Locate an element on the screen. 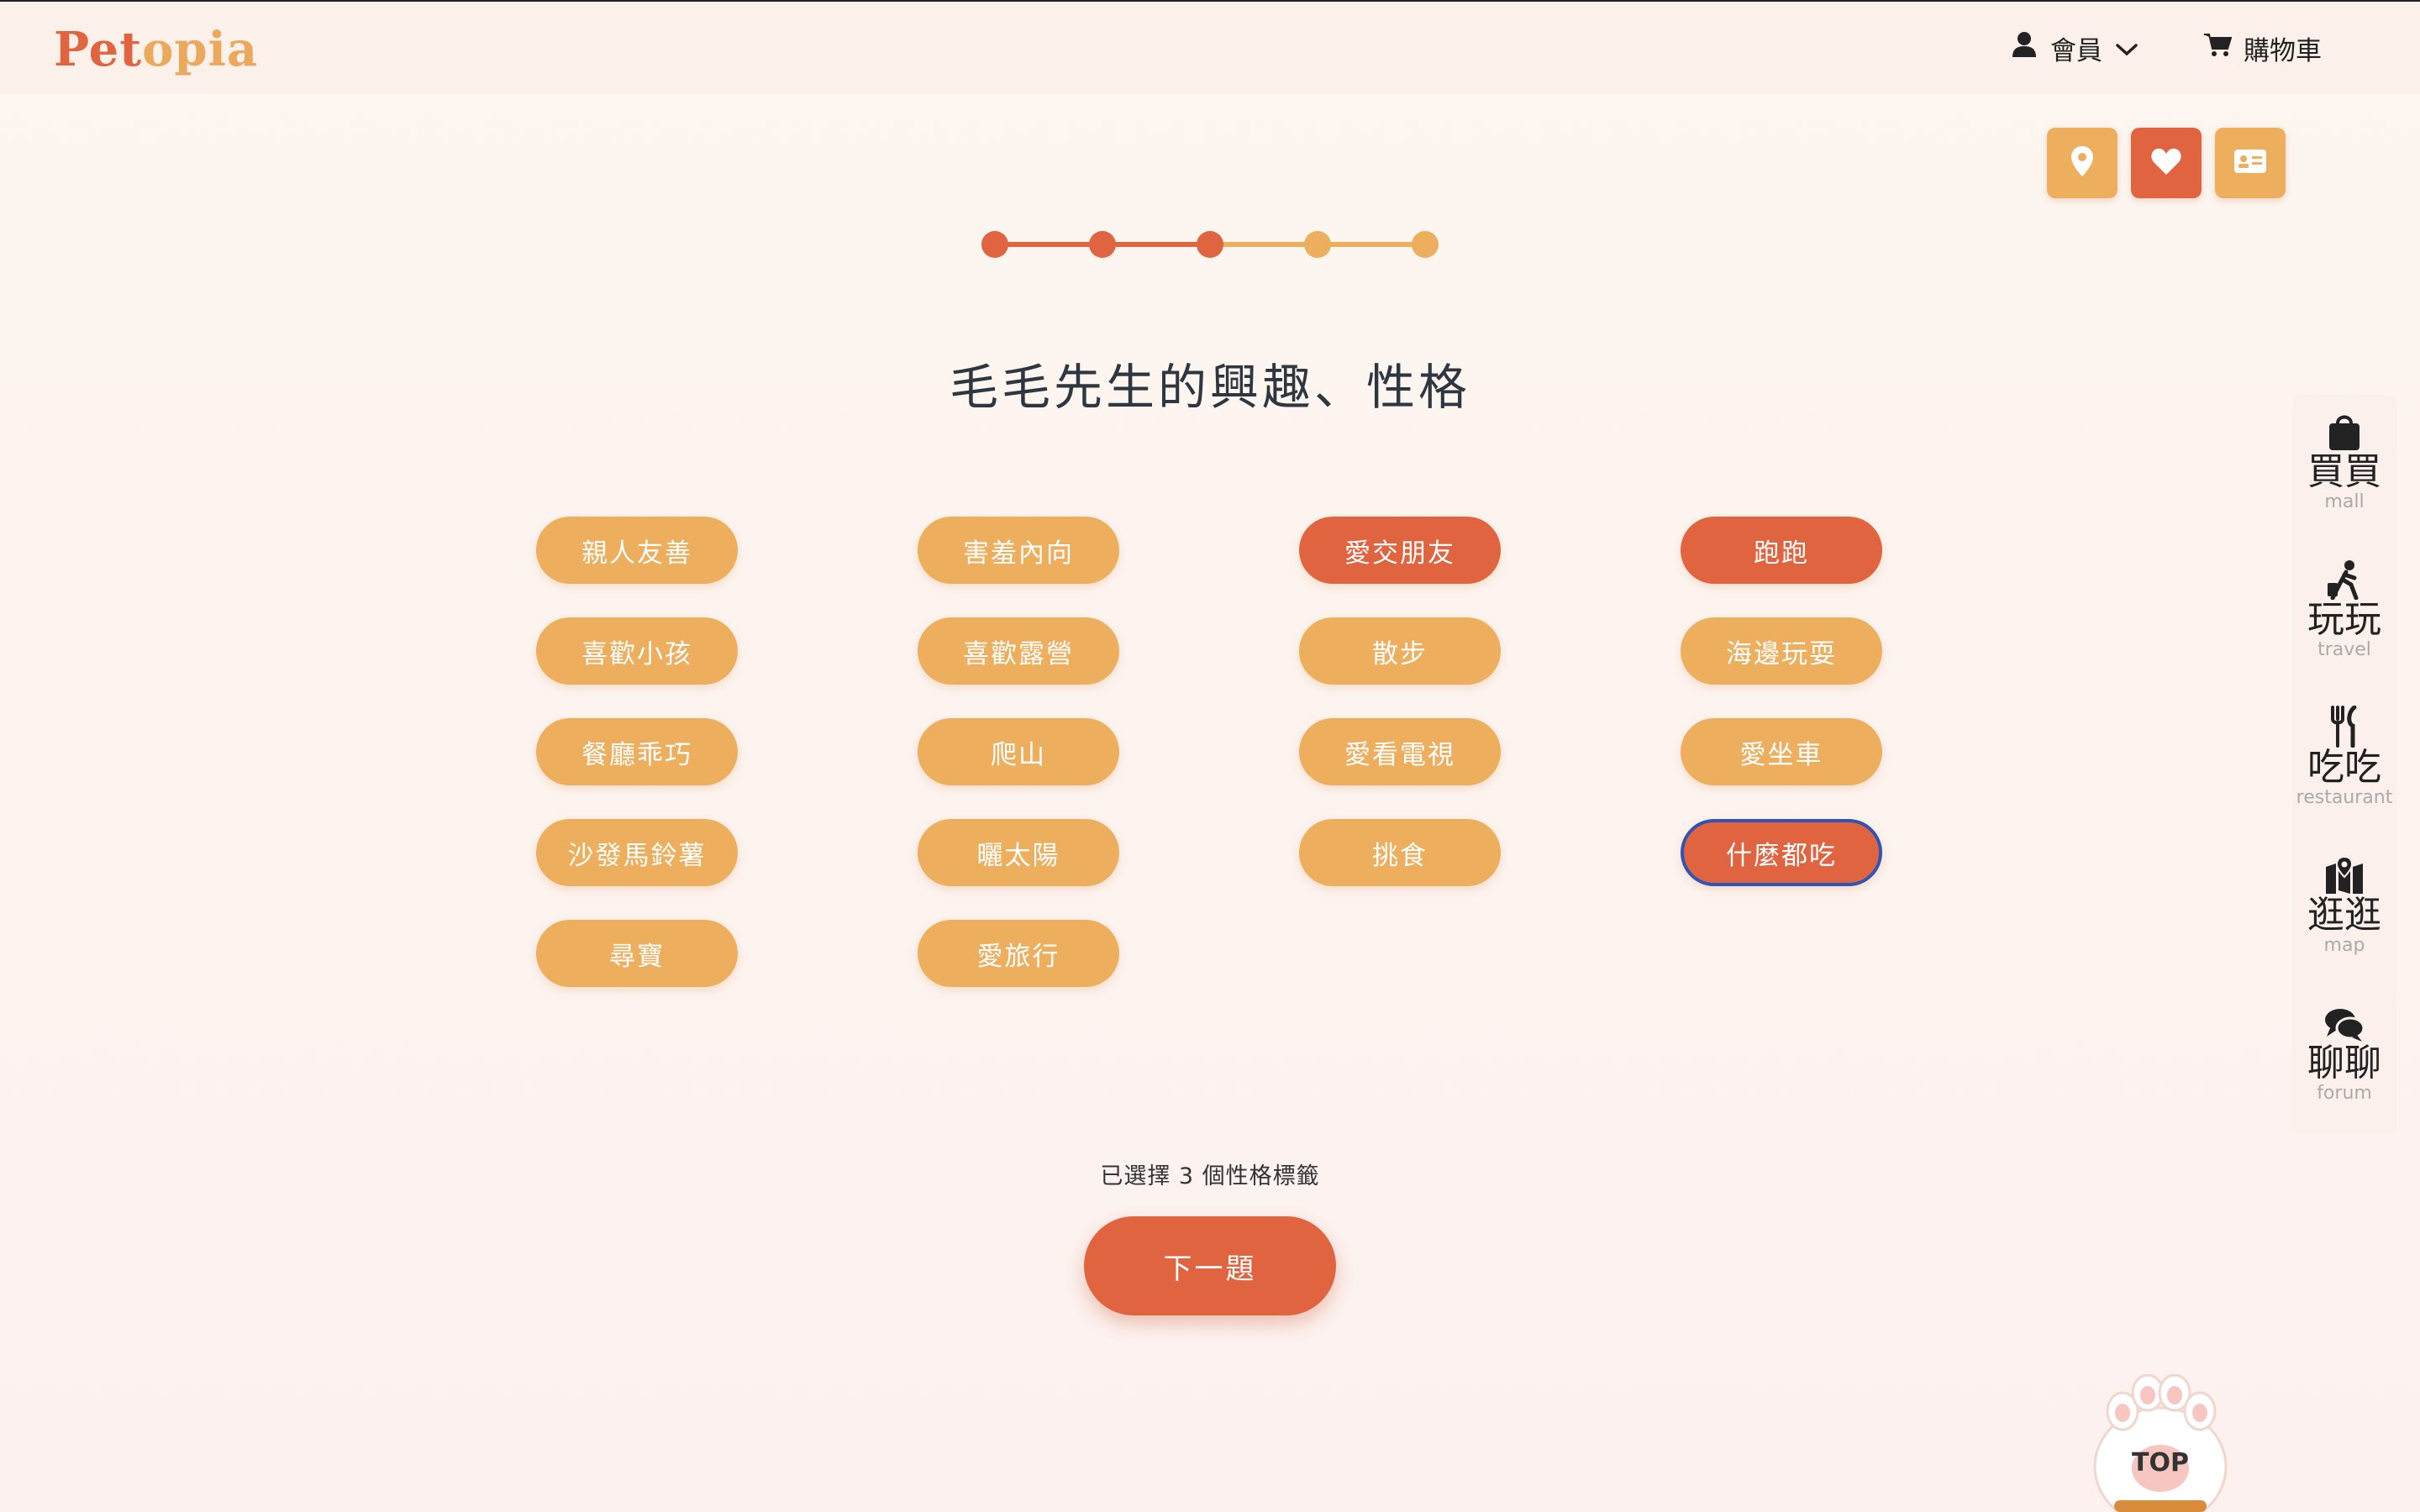 This screenshot has width=2420, height=1512. personality-tag: 害羞內向 is located at coordinates (1019, 550).